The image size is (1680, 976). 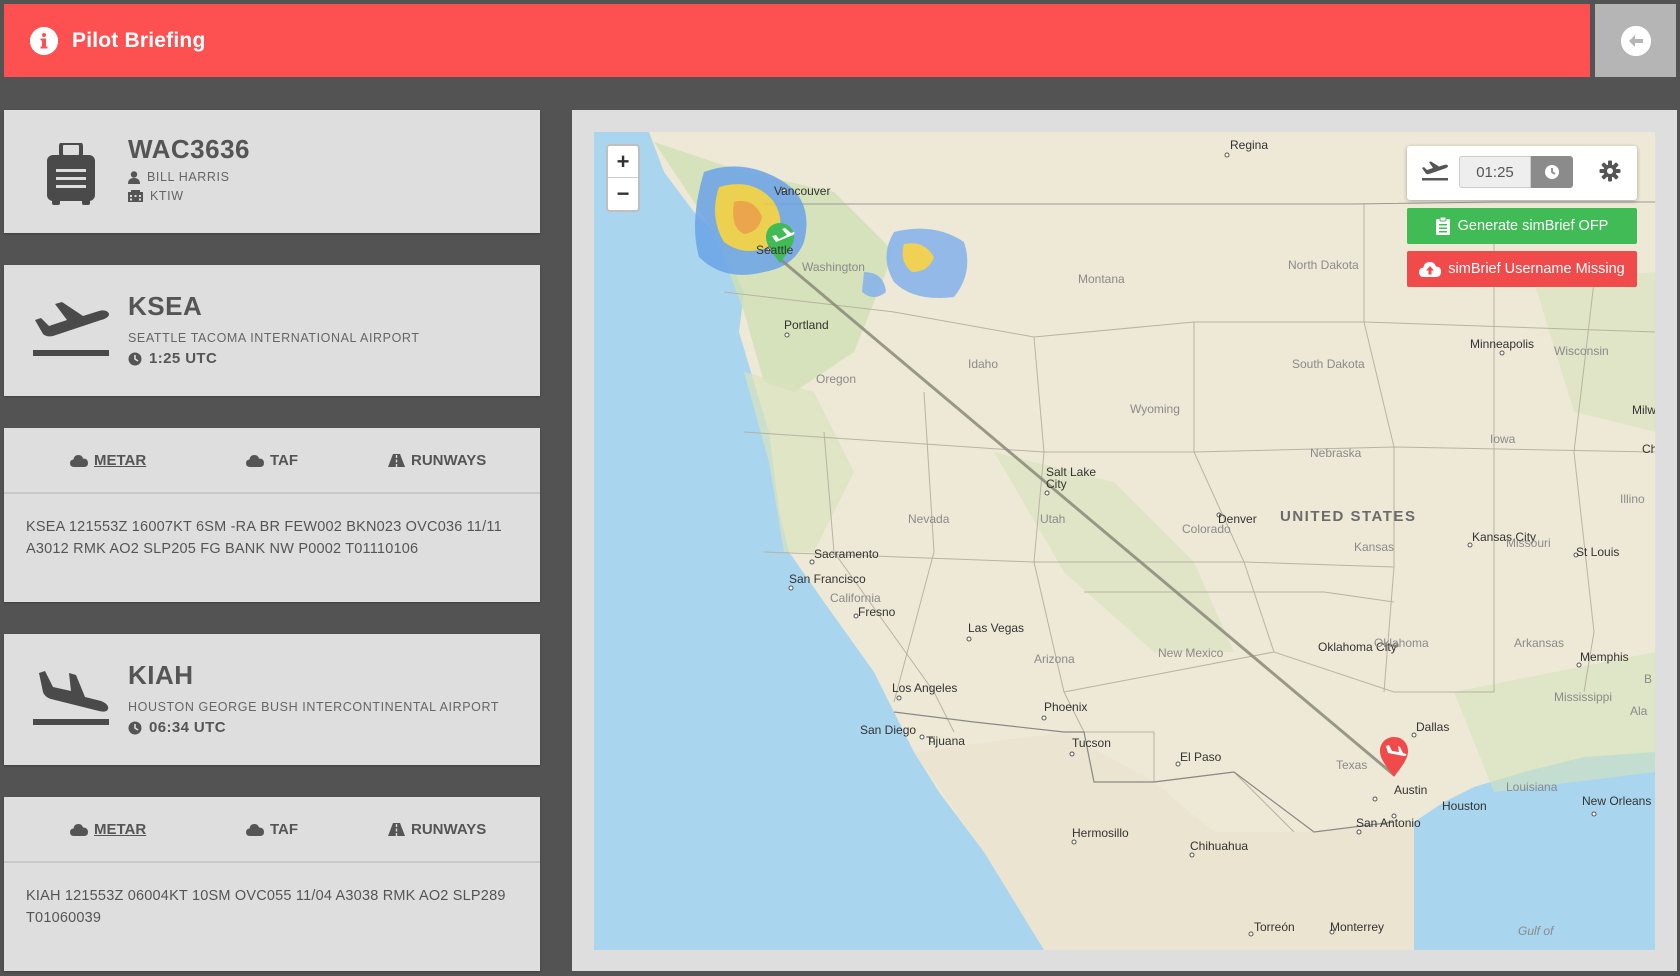 What do you see at coordinates (1598, 552) in the screenshot?
I see `city-label: St Louis` at bounding box center [1598, 552].